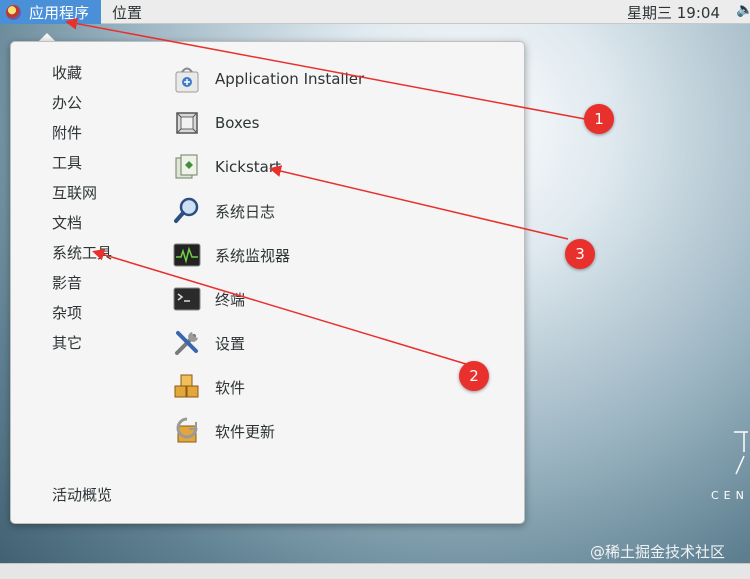 The image size is (750, 579). I want to click on annotation-badge-3: 3, so click(580, 254).